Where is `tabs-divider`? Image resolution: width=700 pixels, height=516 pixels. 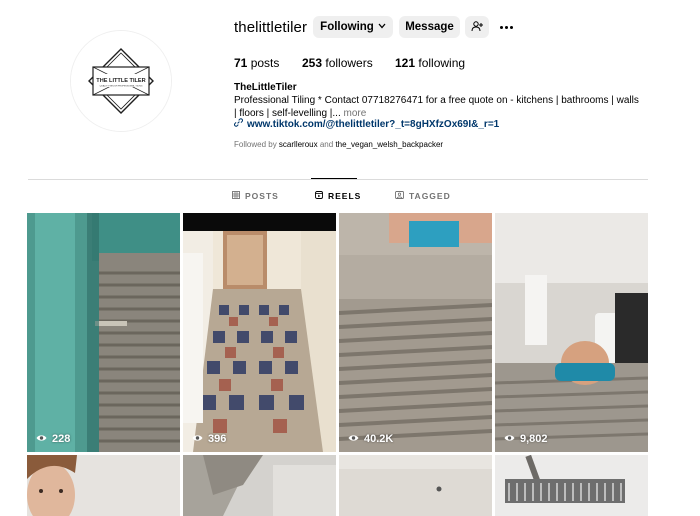
tabs-divider is located at coordinates (338, 179).